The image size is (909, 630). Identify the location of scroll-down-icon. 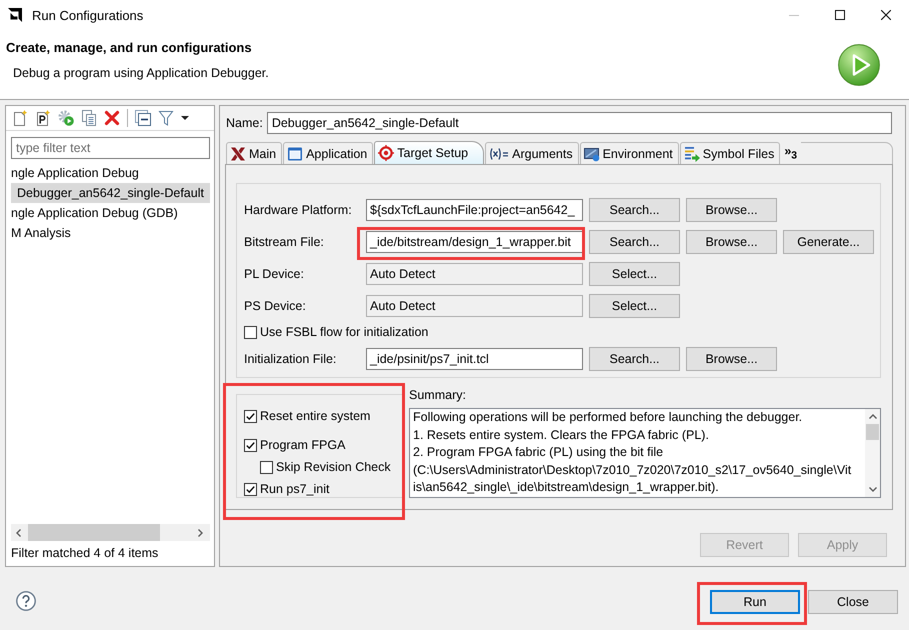
(872, 489).